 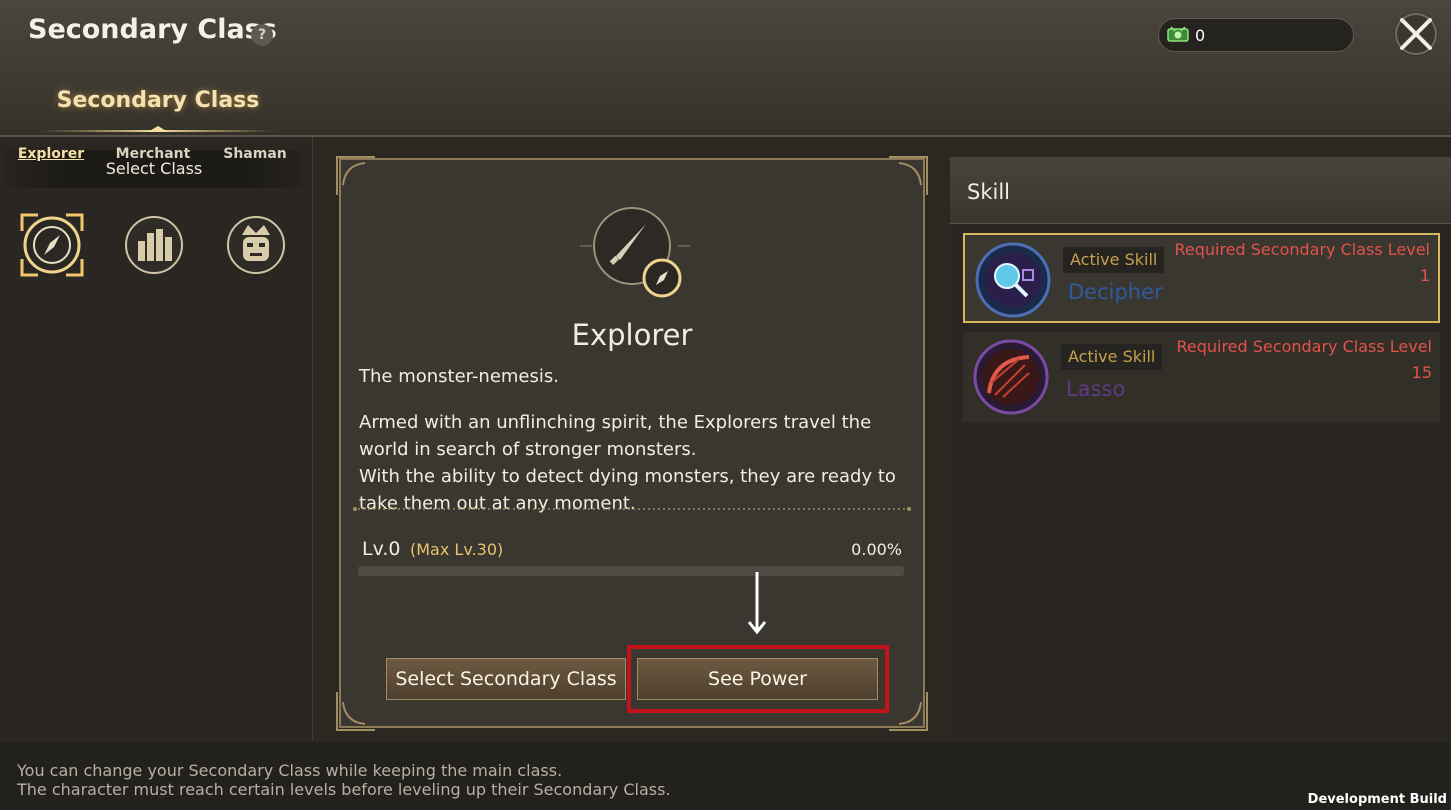 I want to click on lasso-icon, so click(x=1011, y=377).